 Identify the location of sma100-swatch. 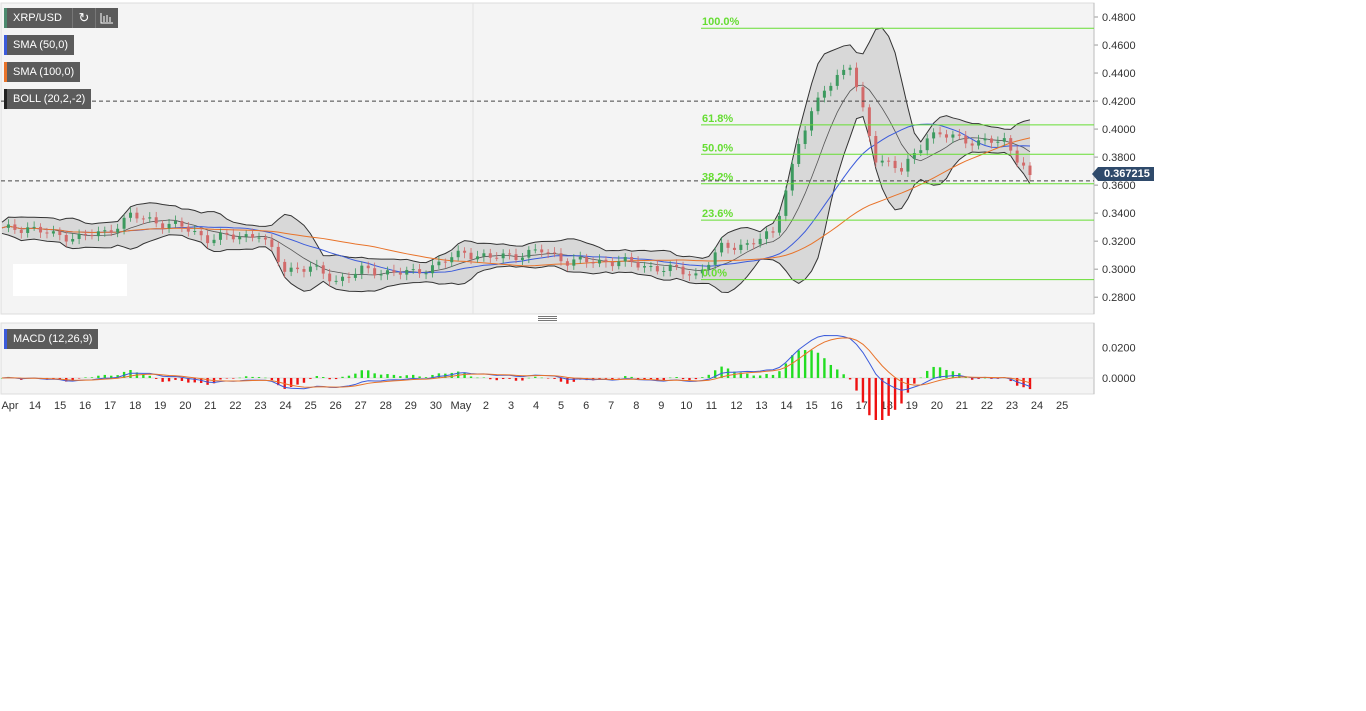
(5, 72).